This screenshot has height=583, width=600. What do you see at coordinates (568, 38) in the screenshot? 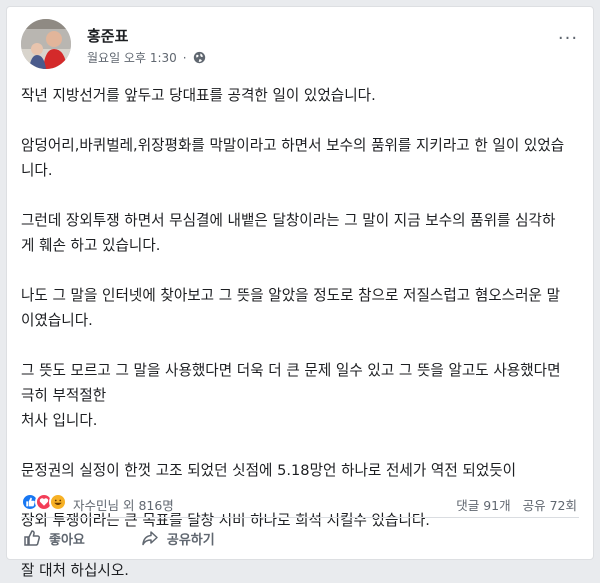
I see `more-options-icon: ···` at bounding box center [568, 38].